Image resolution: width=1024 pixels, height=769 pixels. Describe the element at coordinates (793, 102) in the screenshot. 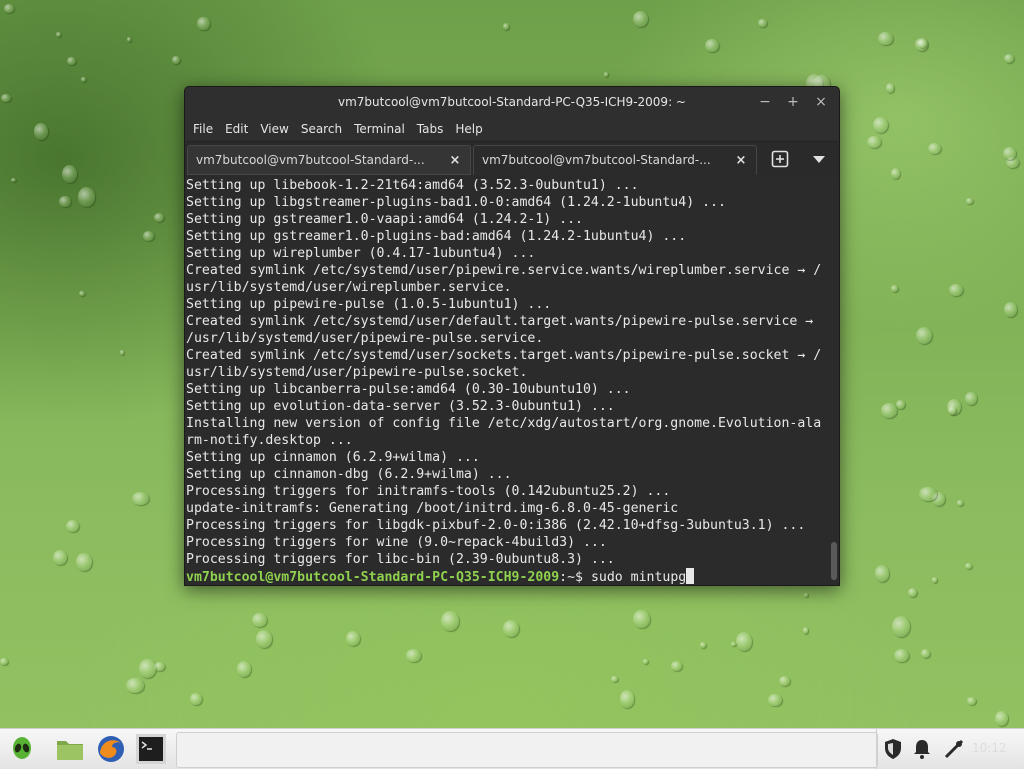

I see `maximize-button: +` at that location.